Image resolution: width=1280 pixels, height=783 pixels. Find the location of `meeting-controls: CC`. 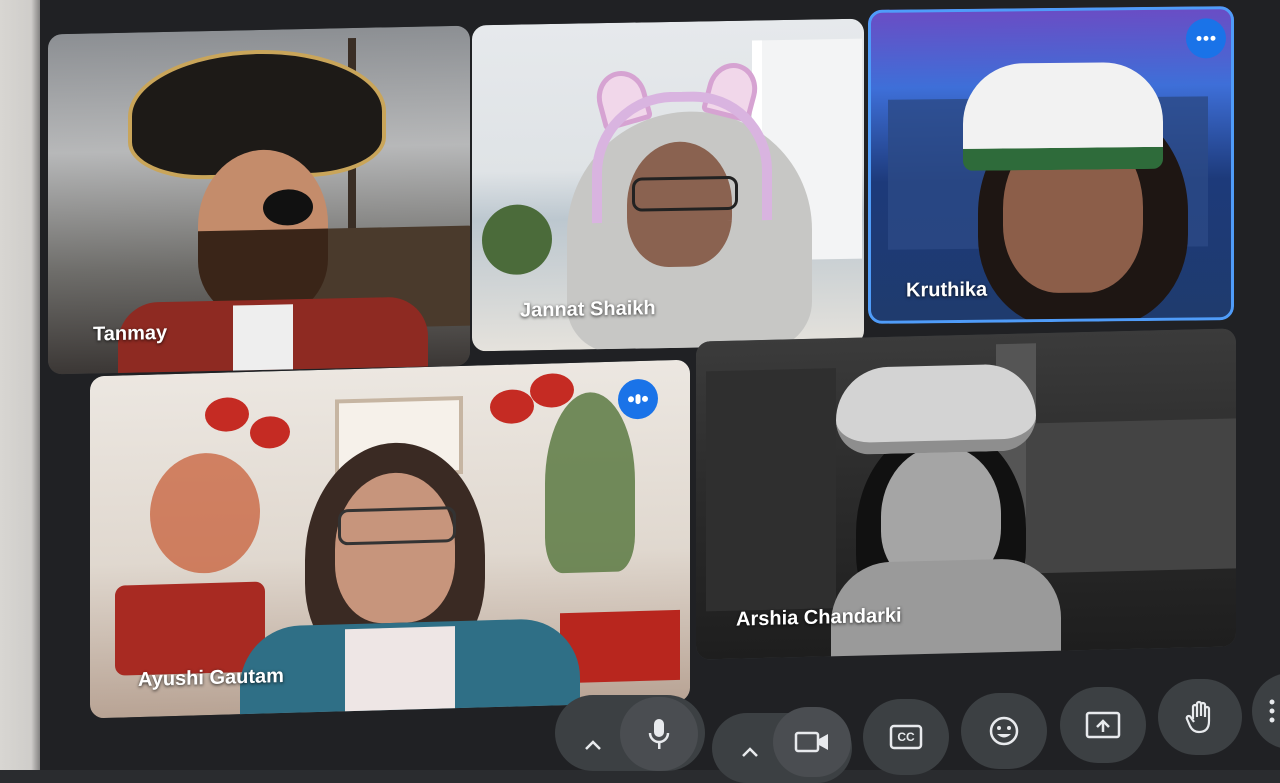

meeting-controls: CC is located at coordinates (917, 728).